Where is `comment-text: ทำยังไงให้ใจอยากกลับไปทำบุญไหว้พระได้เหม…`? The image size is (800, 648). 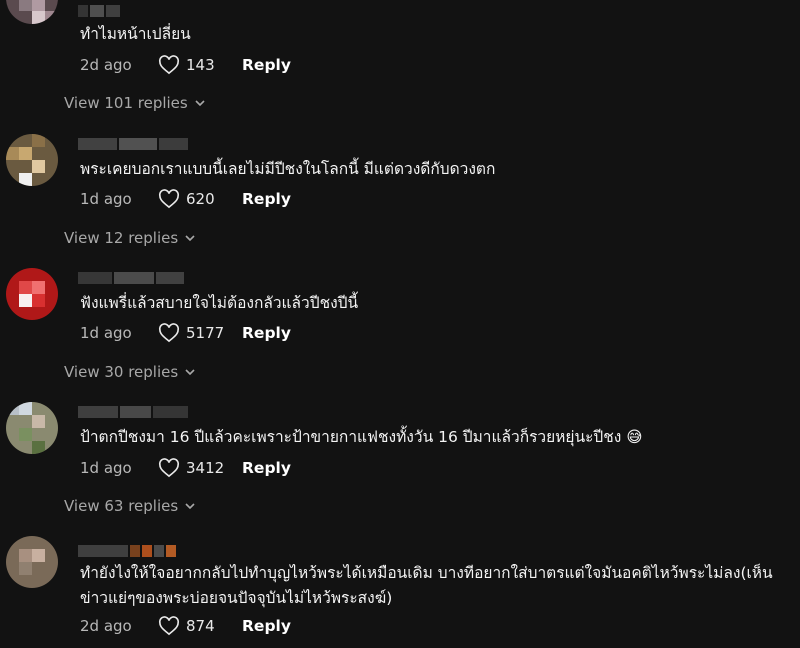 comment-text: ทำยังไงให้ใจอยากกลับไปทำบุญไหว้พระได้เหม… is located at coordinates (426, 585).